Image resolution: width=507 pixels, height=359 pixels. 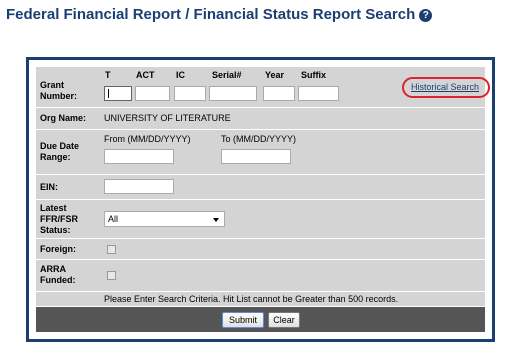 I want to click on foreign-checkbox, so click(x=111, y=249).